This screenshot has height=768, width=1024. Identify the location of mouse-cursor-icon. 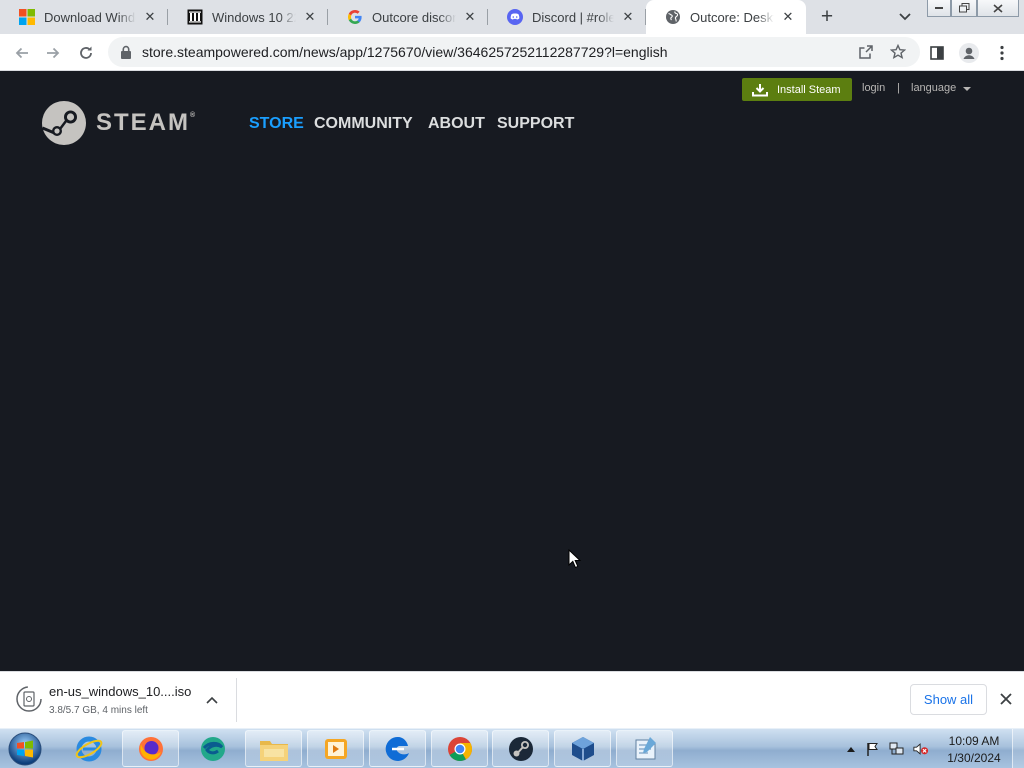
(575, 559).